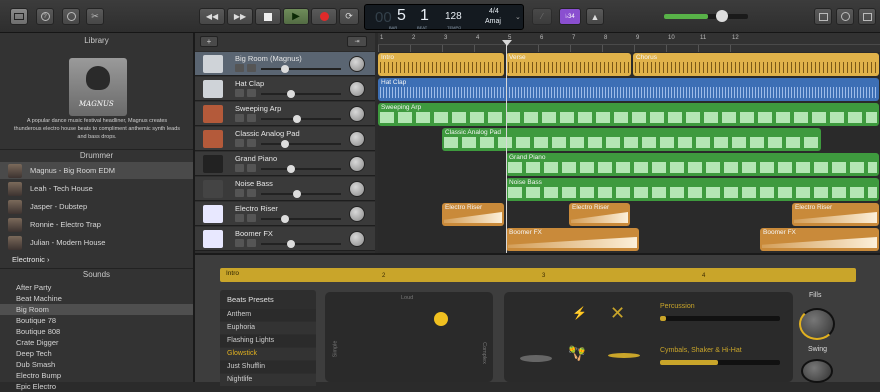  I want to click on lcd-chevron-down-icon: ⌄, so click(518, 17).